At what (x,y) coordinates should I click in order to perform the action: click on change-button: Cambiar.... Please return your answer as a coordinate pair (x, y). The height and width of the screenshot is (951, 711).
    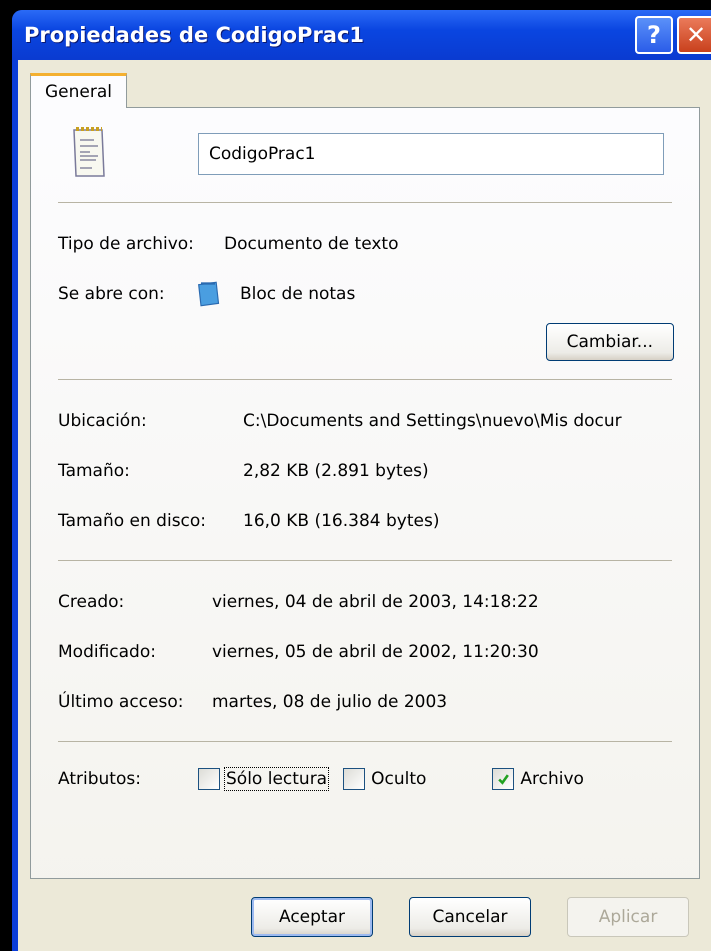
    Looking at the image, I should click on (610, 342).